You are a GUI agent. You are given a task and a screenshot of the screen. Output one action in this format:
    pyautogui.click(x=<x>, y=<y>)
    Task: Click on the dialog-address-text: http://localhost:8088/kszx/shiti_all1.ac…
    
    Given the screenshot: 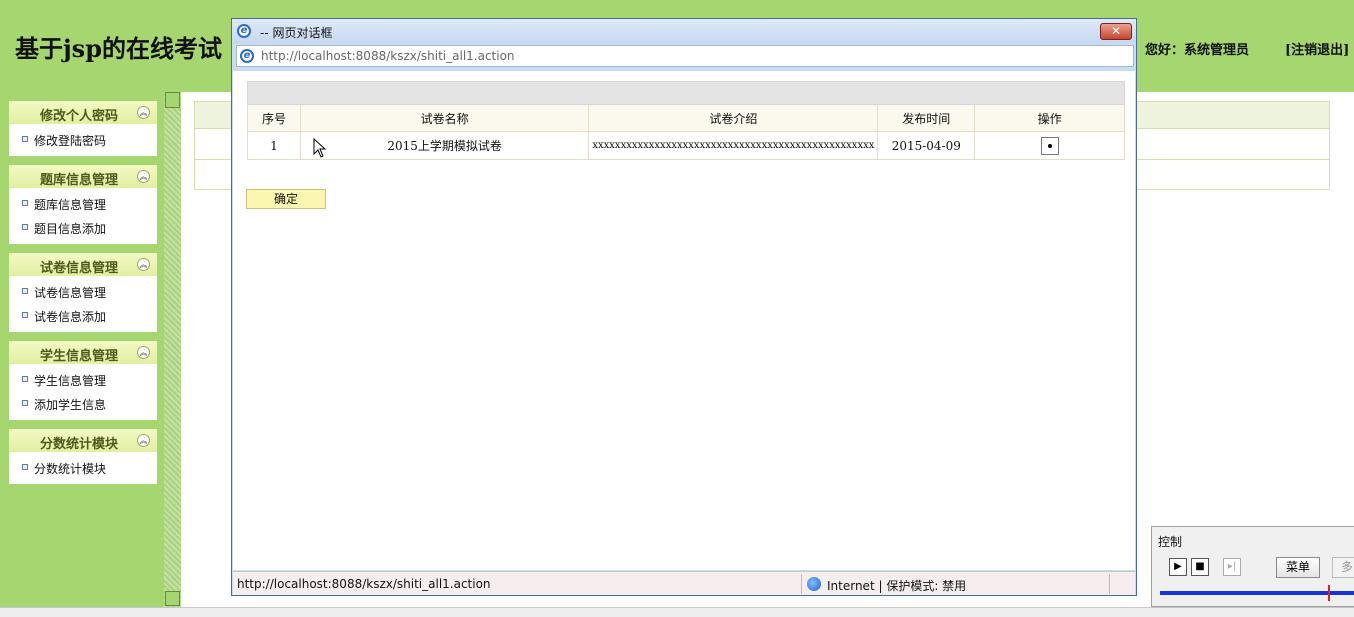 What is the action you would take?
    pyautogui.click(x=388, y=56)
    